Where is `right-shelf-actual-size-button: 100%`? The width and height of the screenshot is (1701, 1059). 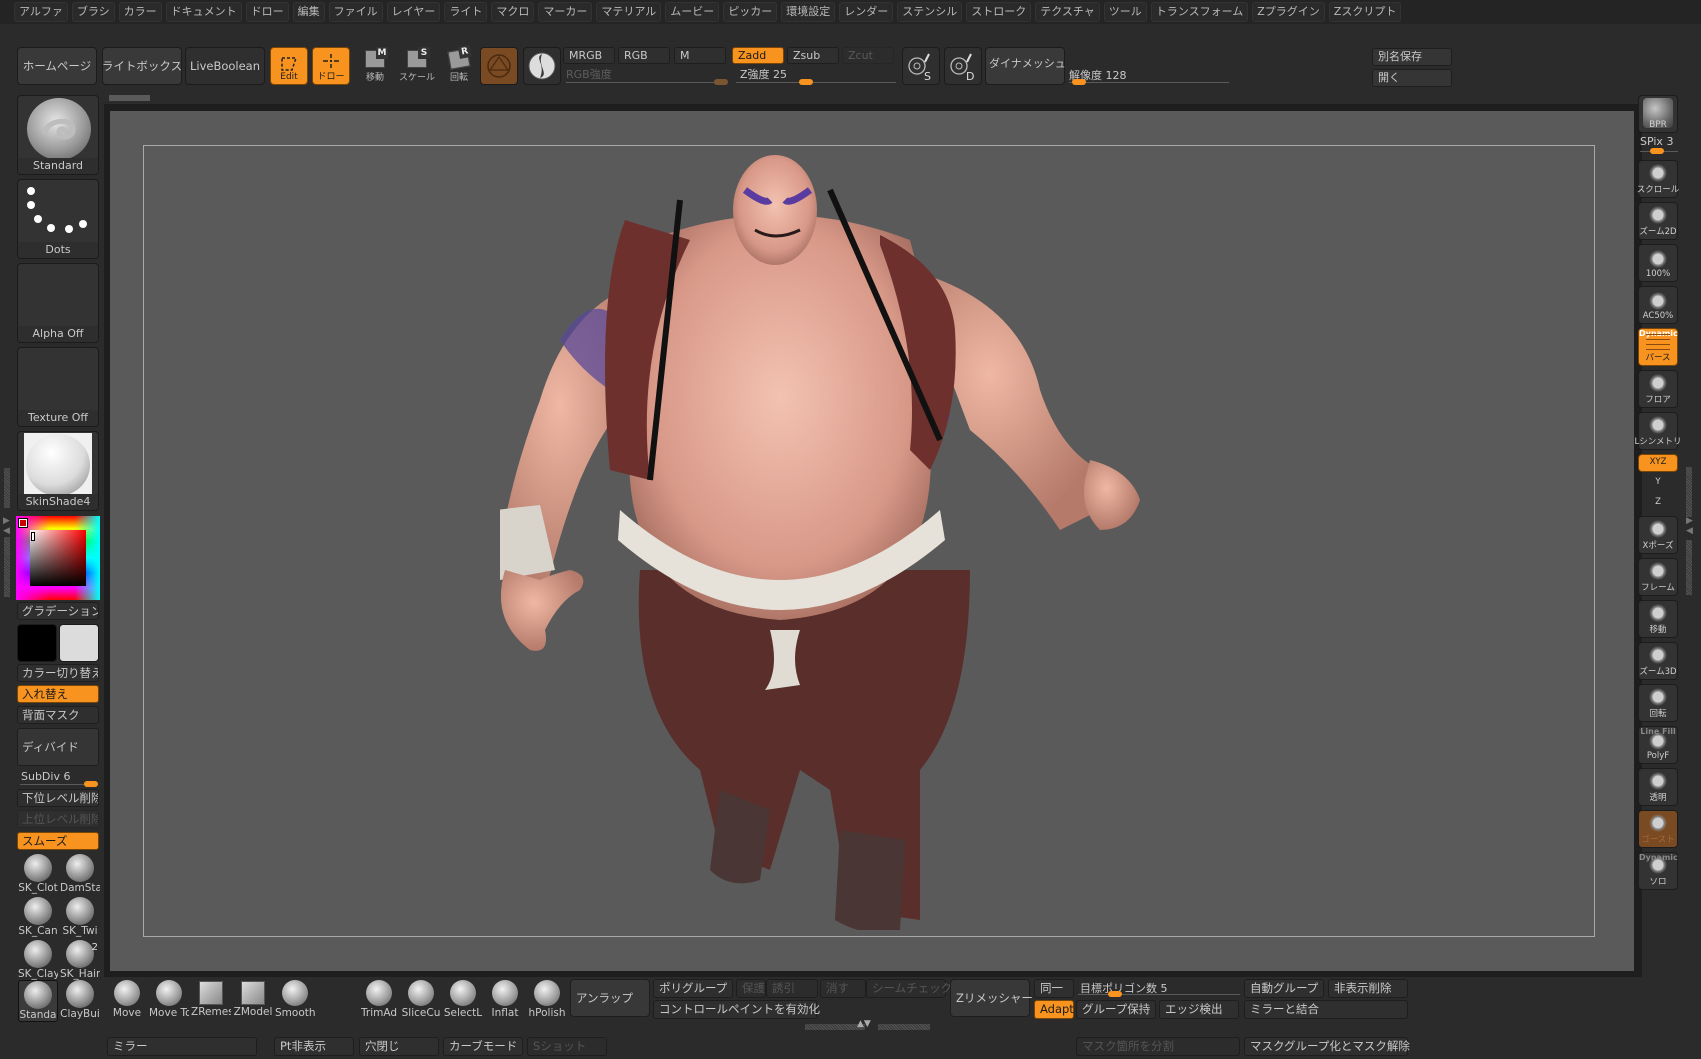 right-shelf-actual-size-button: 100% is located at coordinates (1658, 263).